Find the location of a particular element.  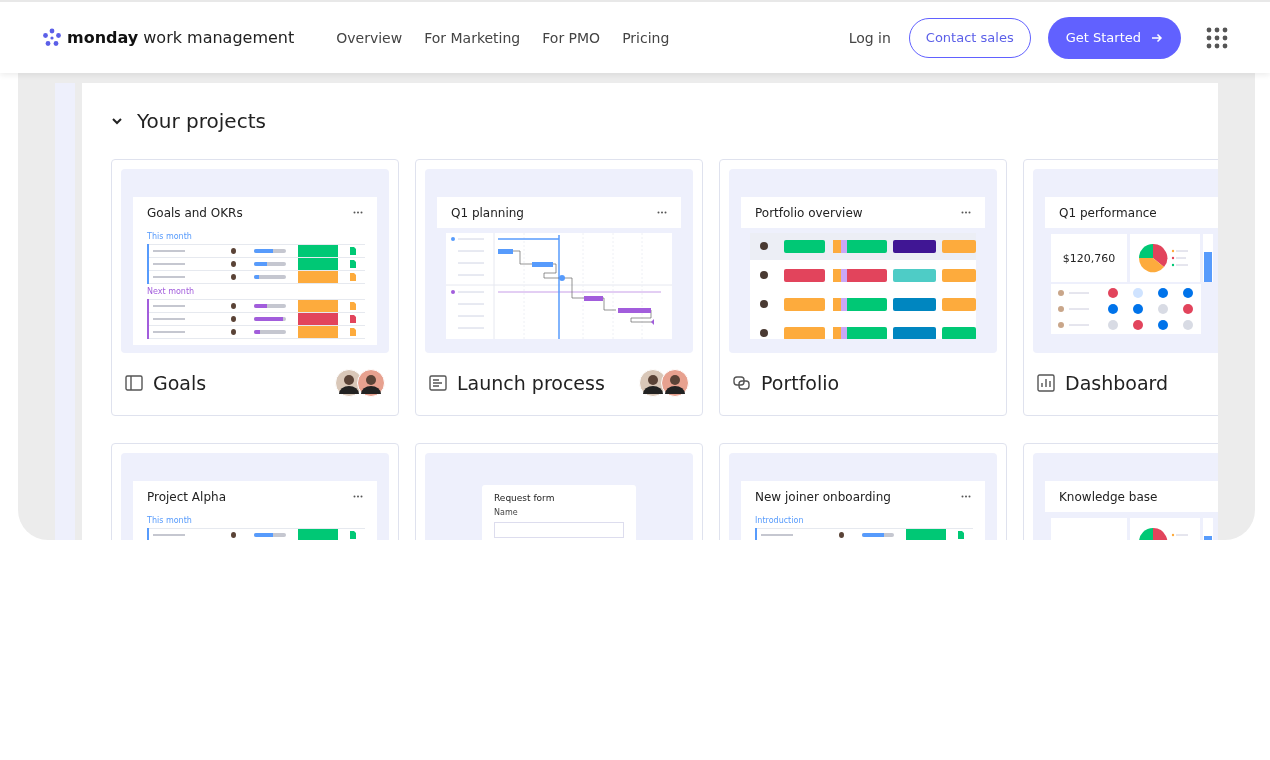

group-label: Next month is located at coordinates (171, 291).